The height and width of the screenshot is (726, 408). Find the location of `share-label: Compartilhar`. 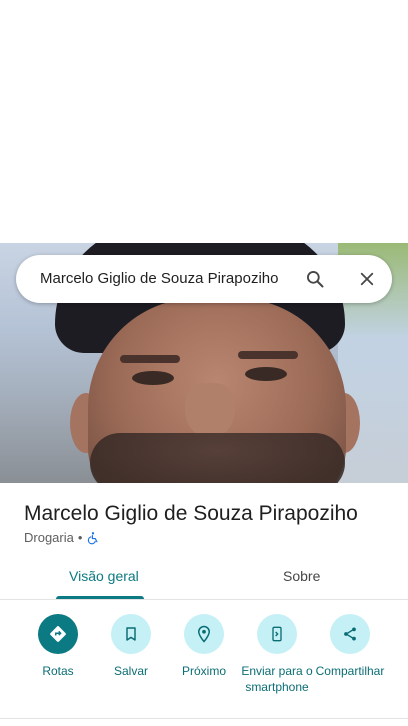

share-label: Compartilhar is located at coordinates (350, 671).